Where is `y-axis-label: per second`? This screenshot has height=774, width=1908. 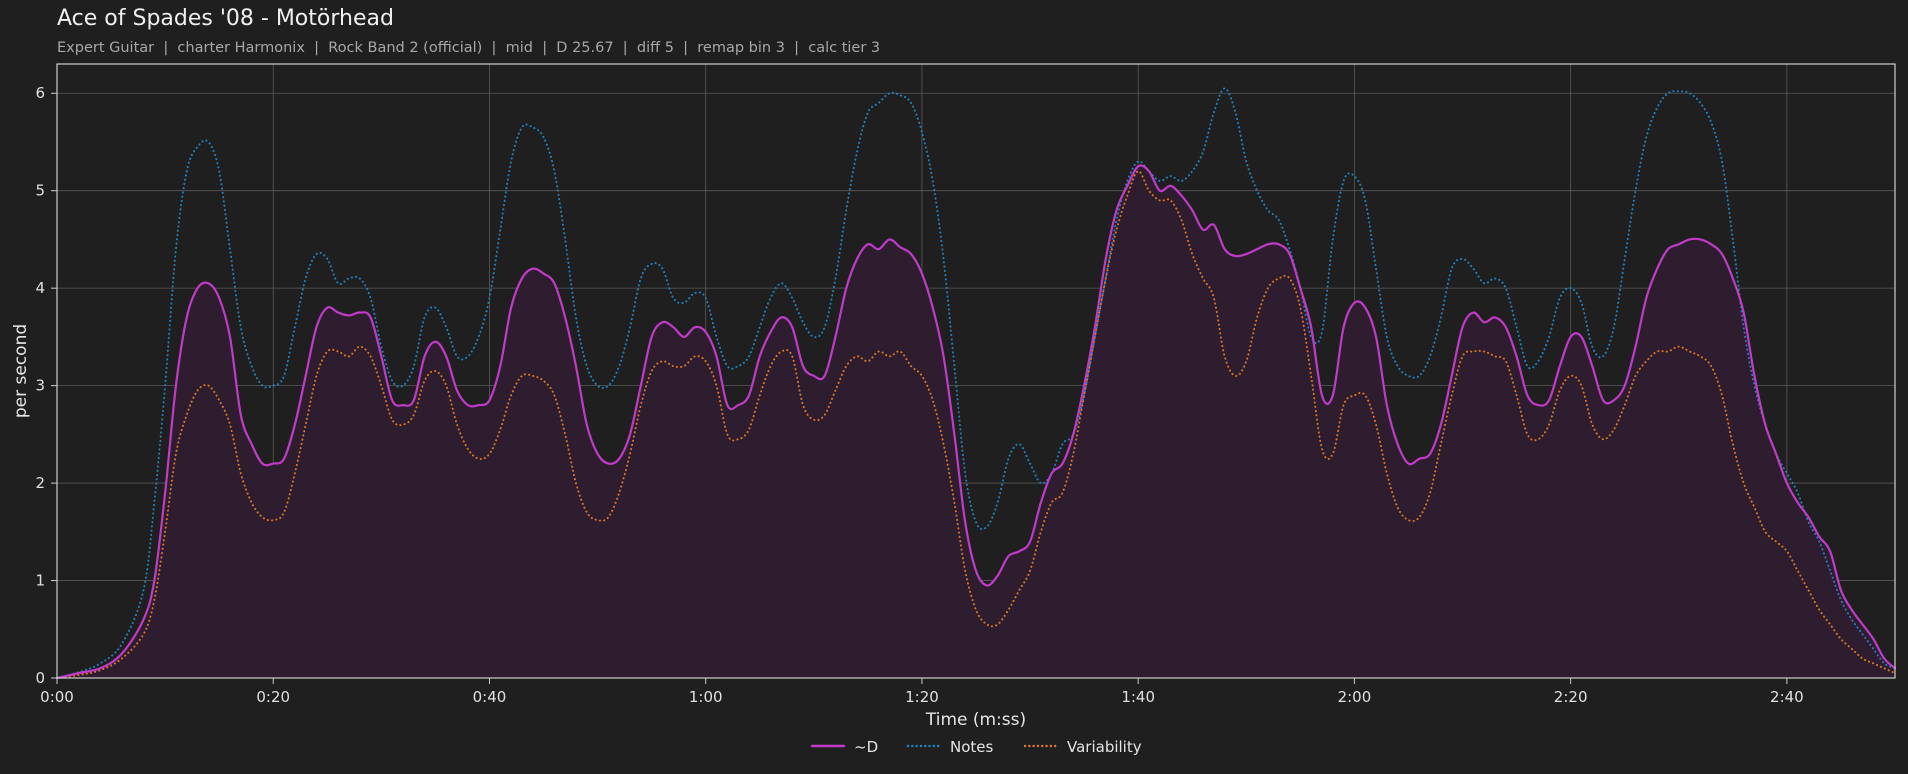
y-axis-label: per second is located at coordinates (21, 371).